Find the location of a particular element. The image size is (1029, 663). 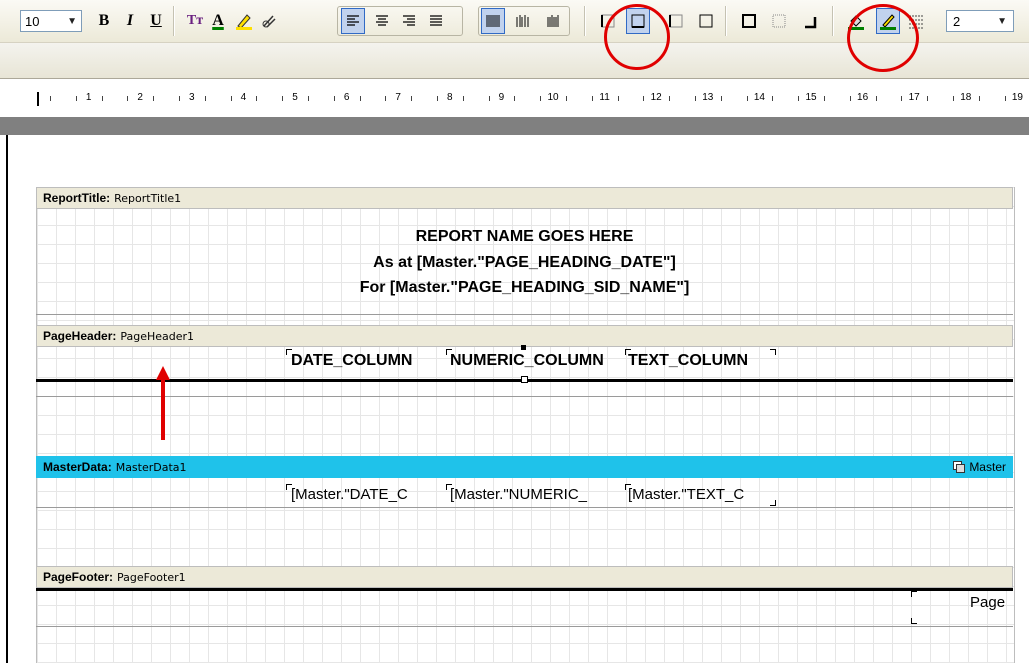

italic-button: I is located at coordinates (130, 21).